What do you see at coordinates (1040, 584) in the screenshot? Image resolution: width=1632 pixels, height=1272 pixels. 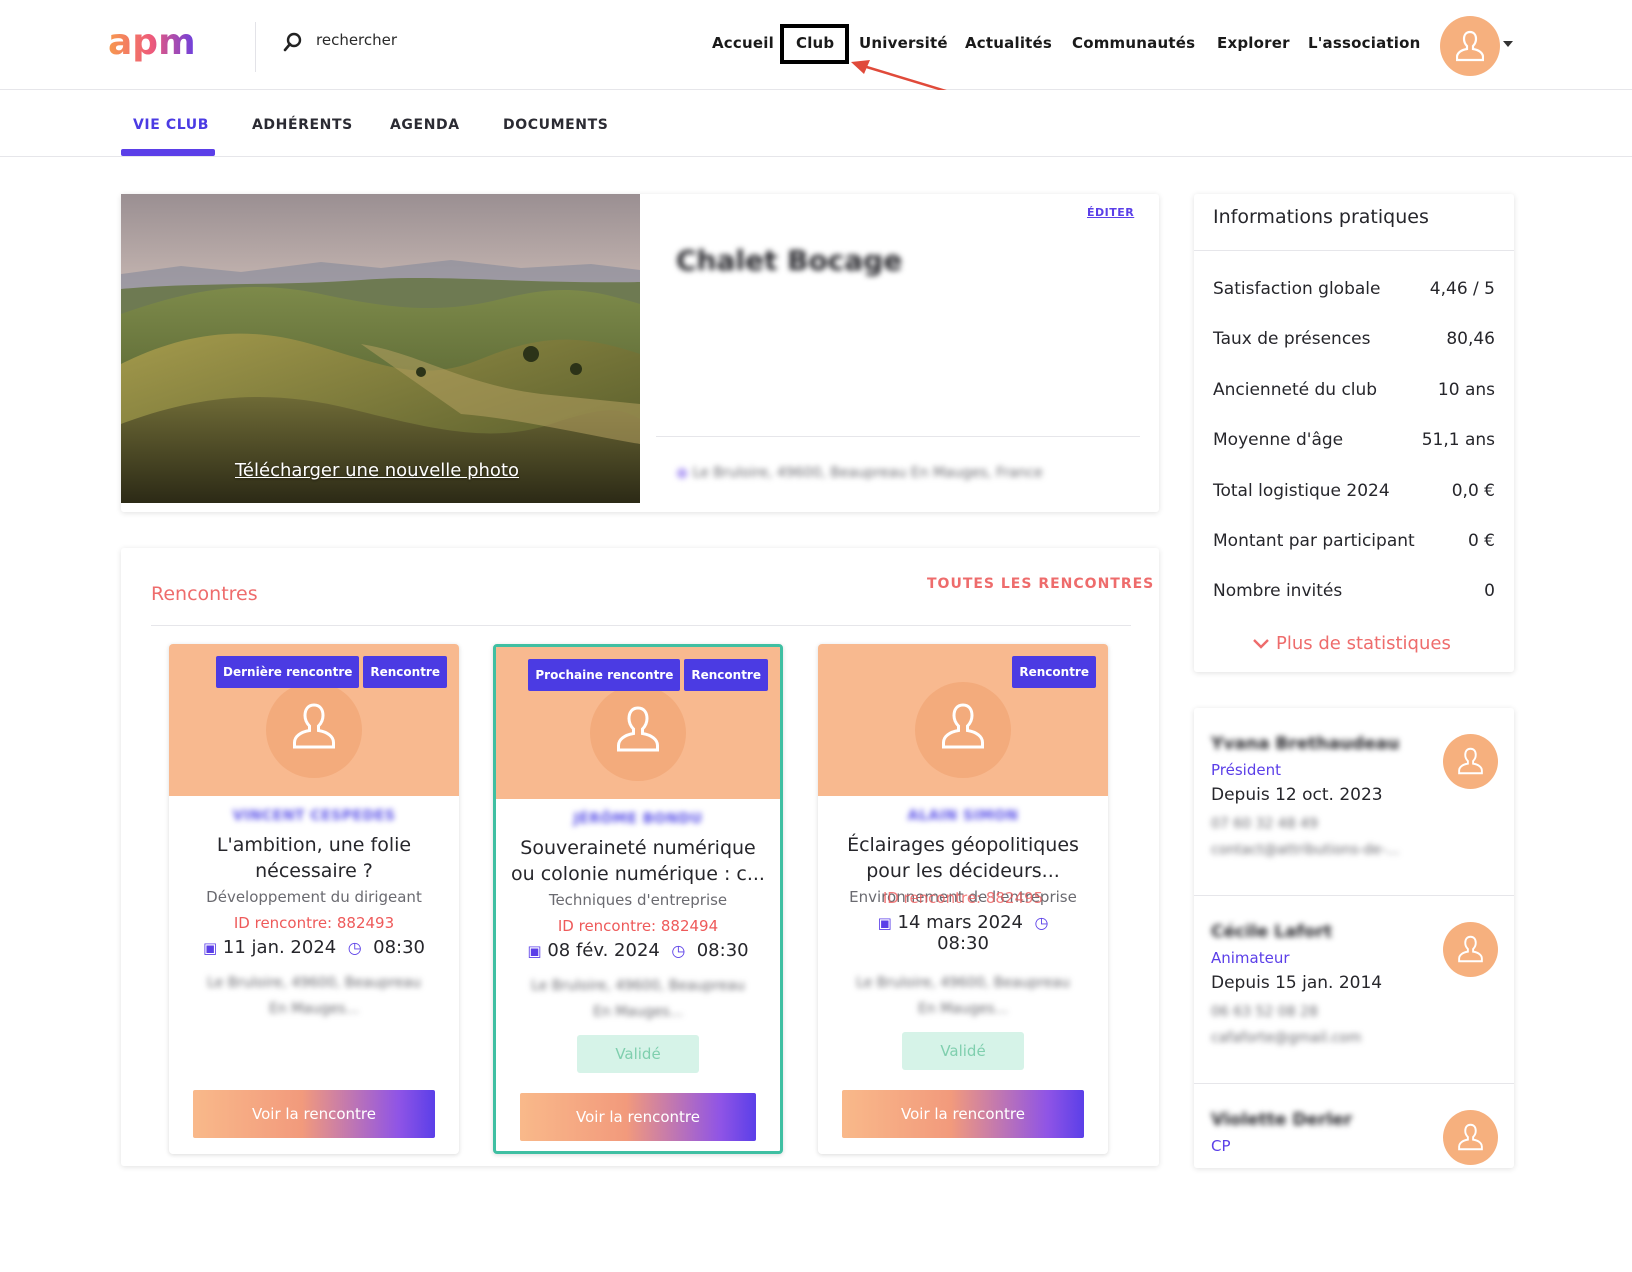 I see `all-meetings-link: TOUTES LES RENCONTRES` at bounding box center [1040, 584].